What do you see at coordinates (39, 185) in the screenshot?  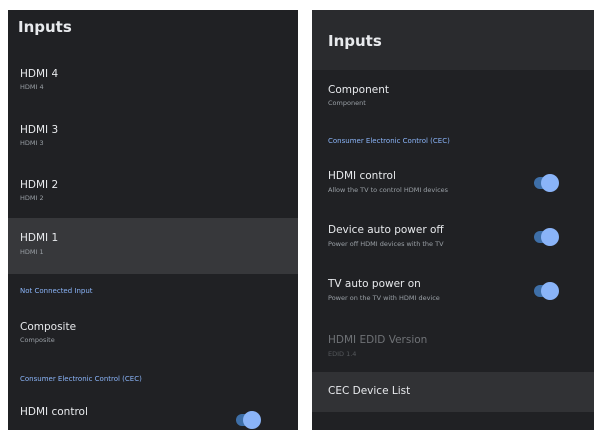 I see `input-item-title: HDMI 2` at bounding box center [39, 185].